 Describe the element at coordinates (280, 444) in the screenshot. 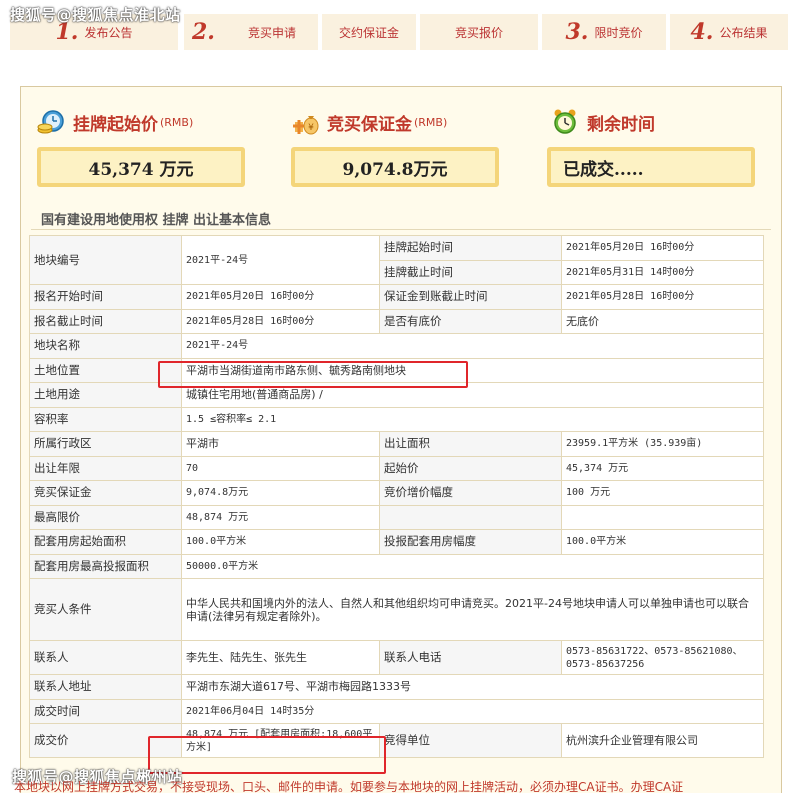

I see `field-value: 平湖市` at that location.